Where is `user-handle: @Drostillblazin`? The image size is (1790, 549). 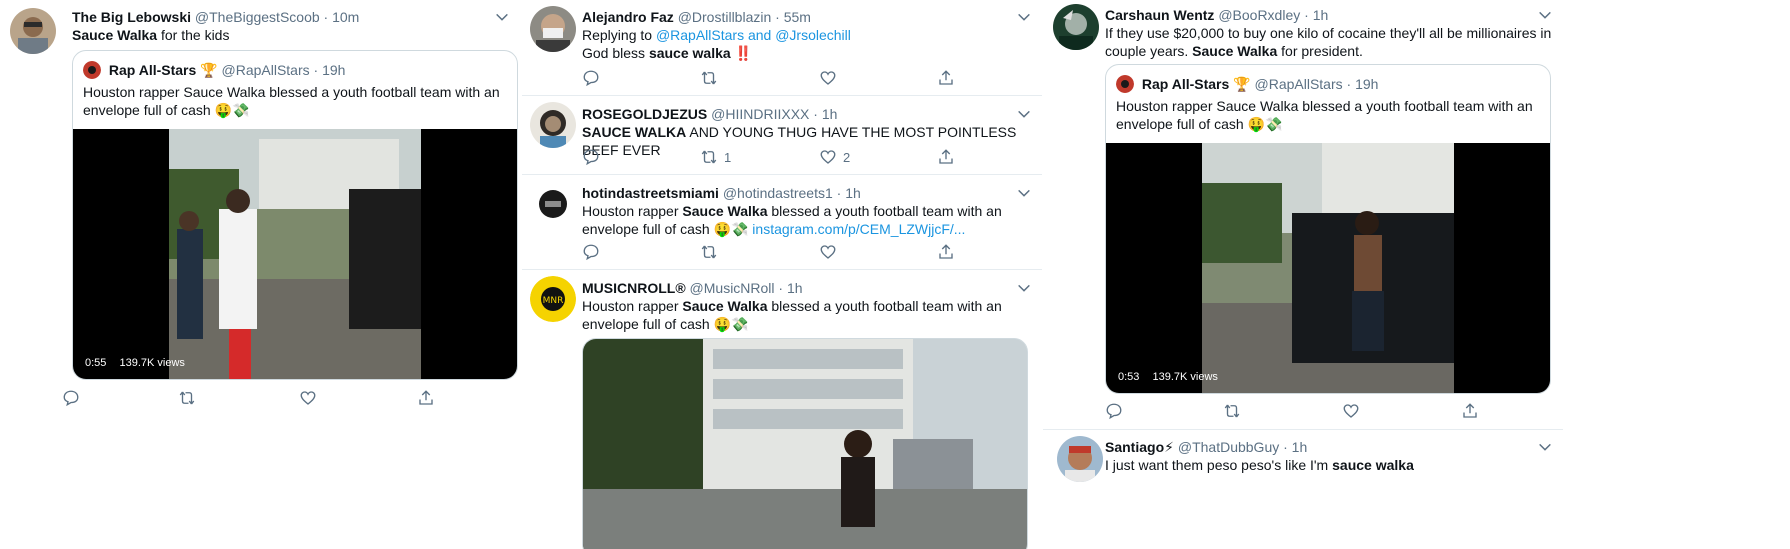
user-handle: @Drostillblazin is located at coordinates (725, 17).